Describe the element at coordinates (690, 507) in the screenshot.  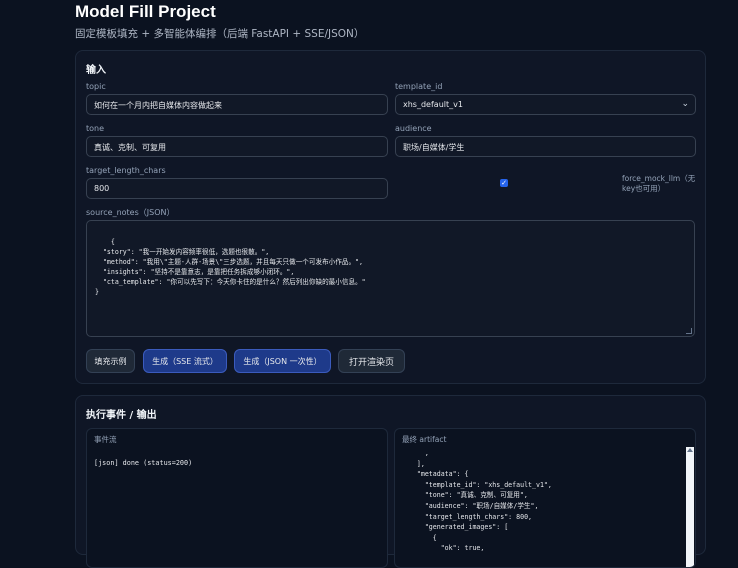
I see `artifact-scrollbar` at that location.